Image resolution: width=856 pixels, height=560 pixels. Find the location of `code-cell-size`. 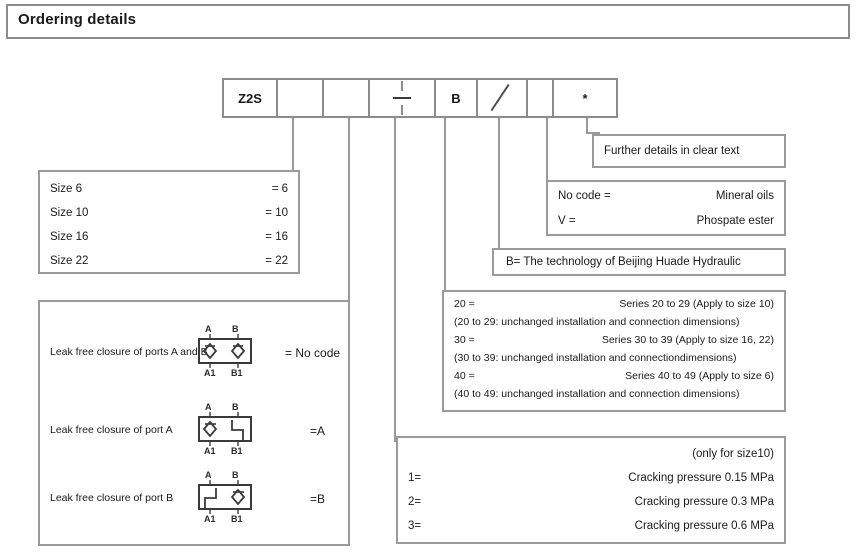

code-cell-size is located at coordinates (300, 98).